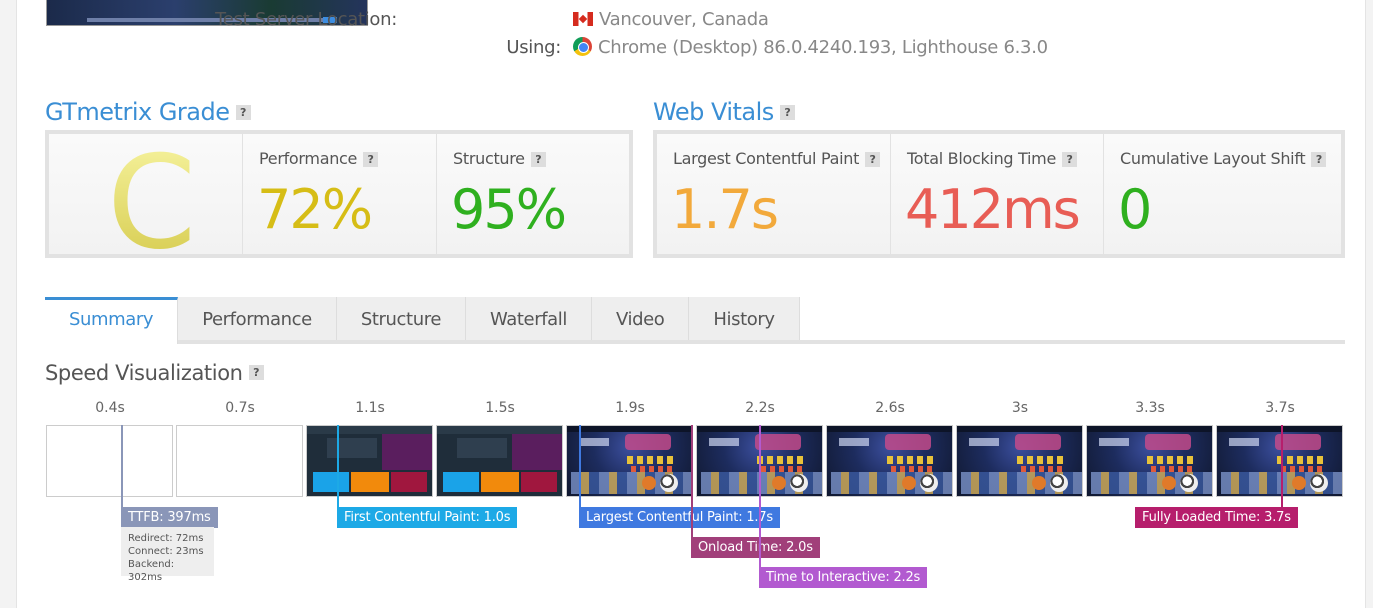 This screenshot has width=1373, height=608. I want to click on tab-performance: Performance, so click(257, 318).